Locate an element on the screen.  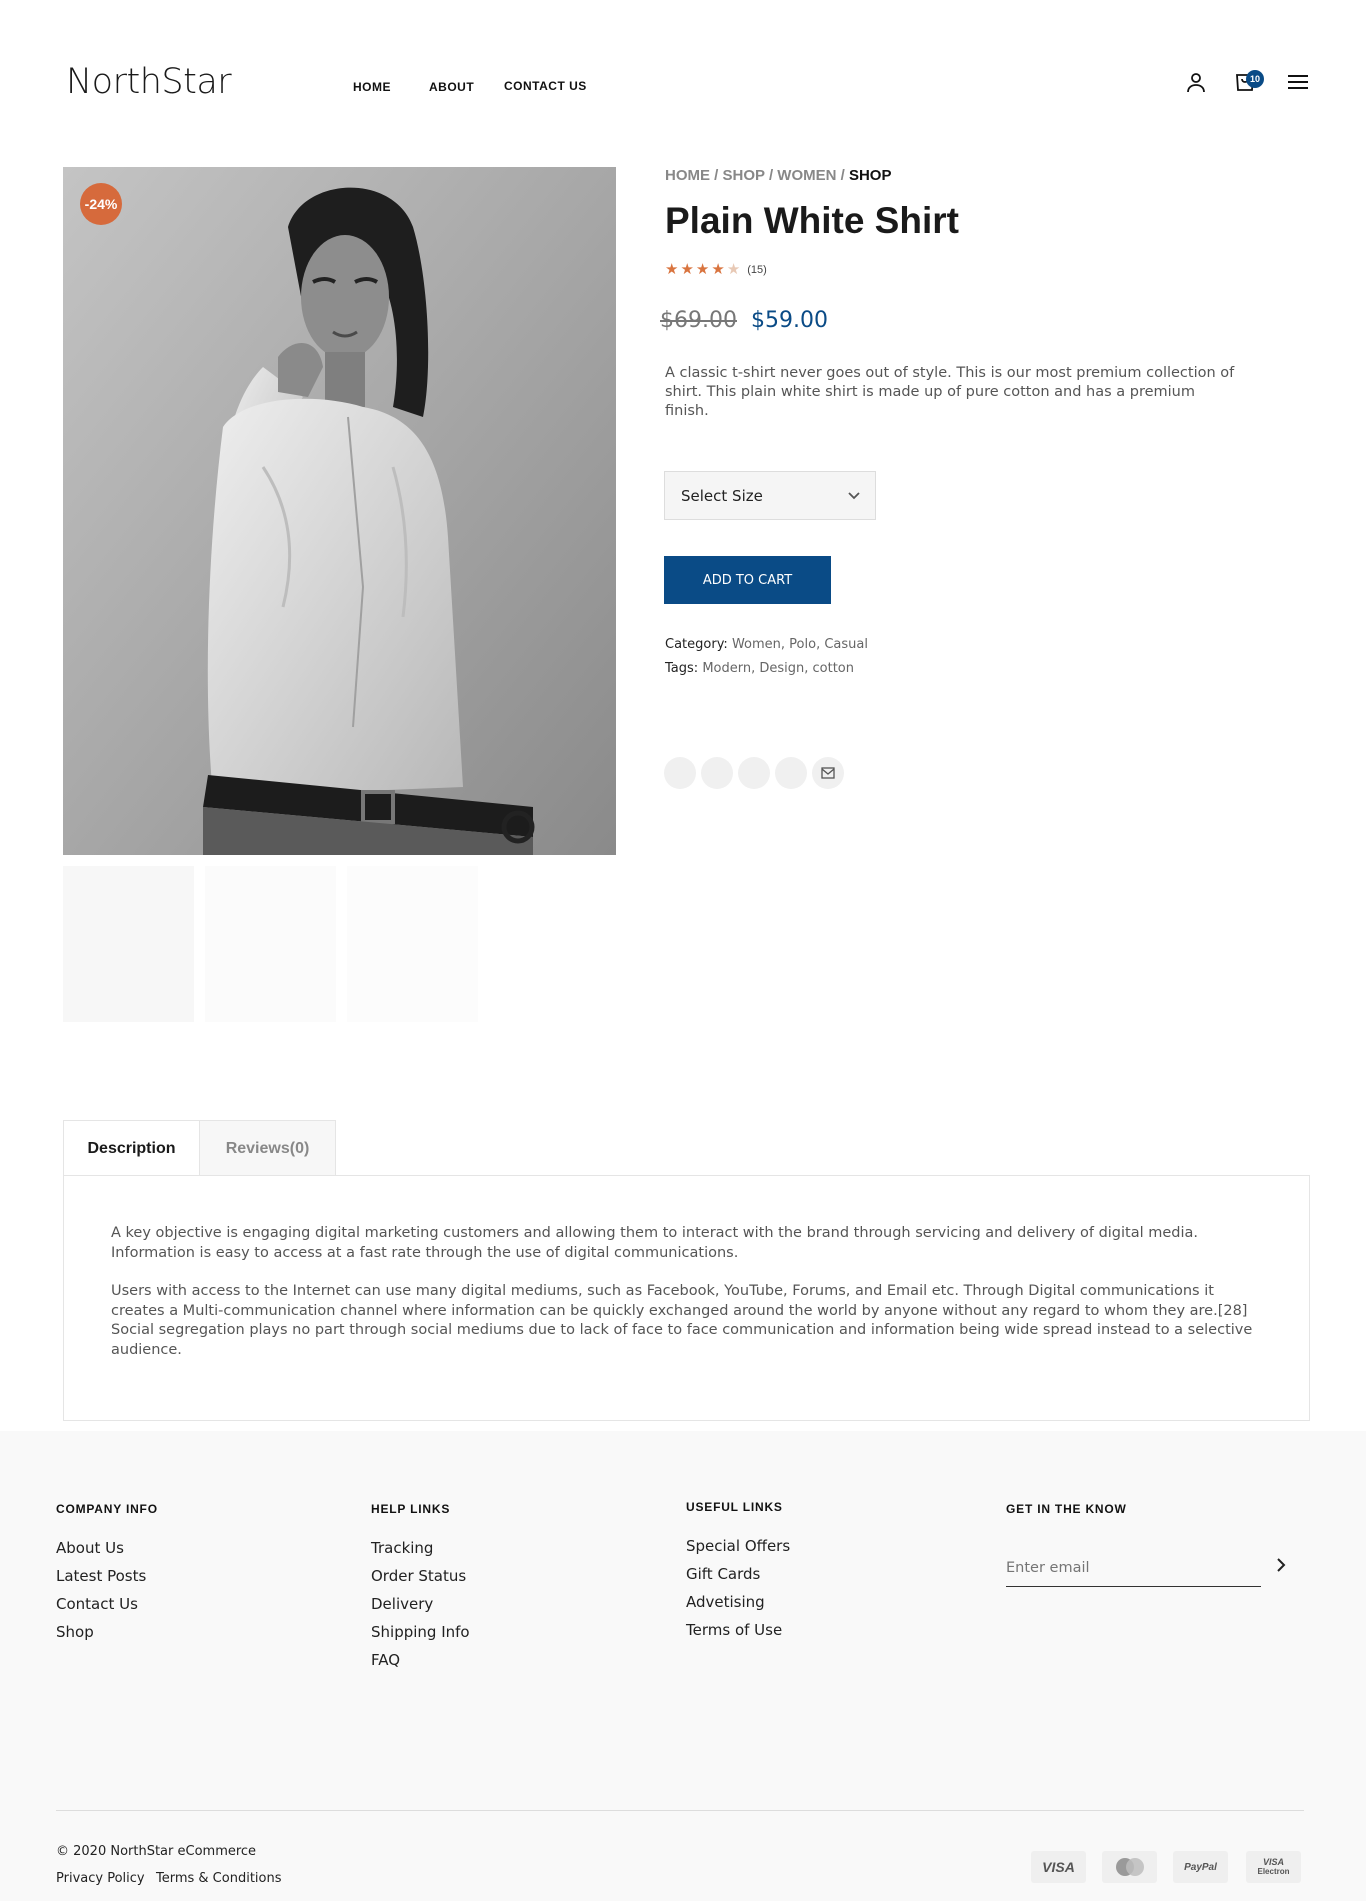
footer-link-delivery: Delivery is located at coordinates (420, 1604).